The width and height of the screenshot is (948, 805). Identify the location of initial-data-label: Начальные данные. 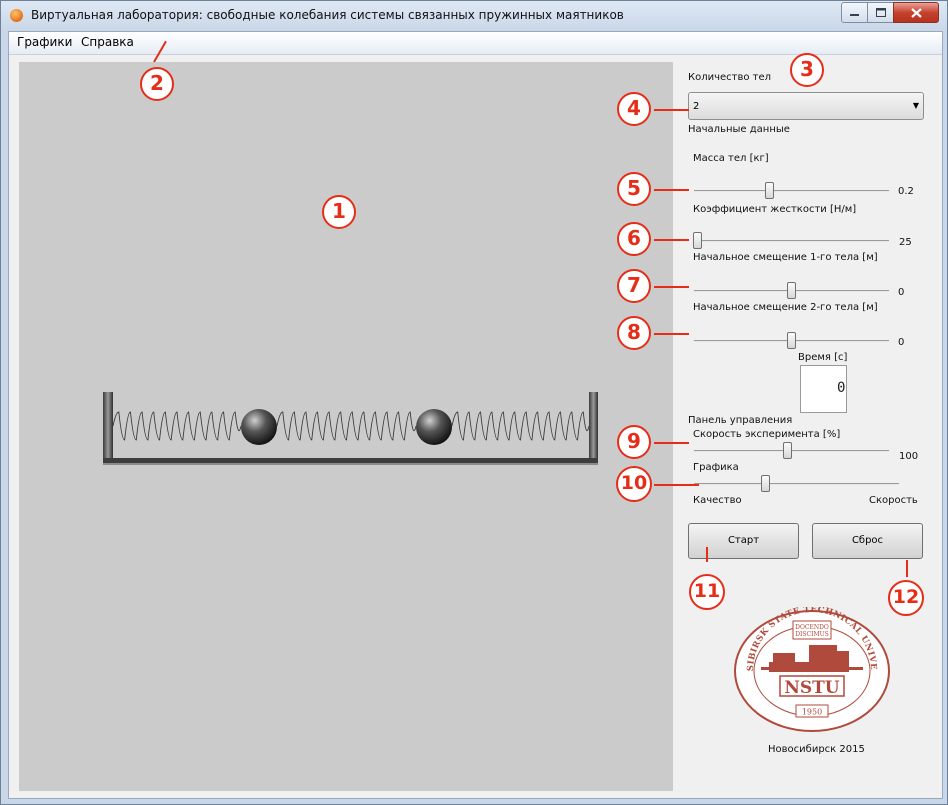
(739, 129).